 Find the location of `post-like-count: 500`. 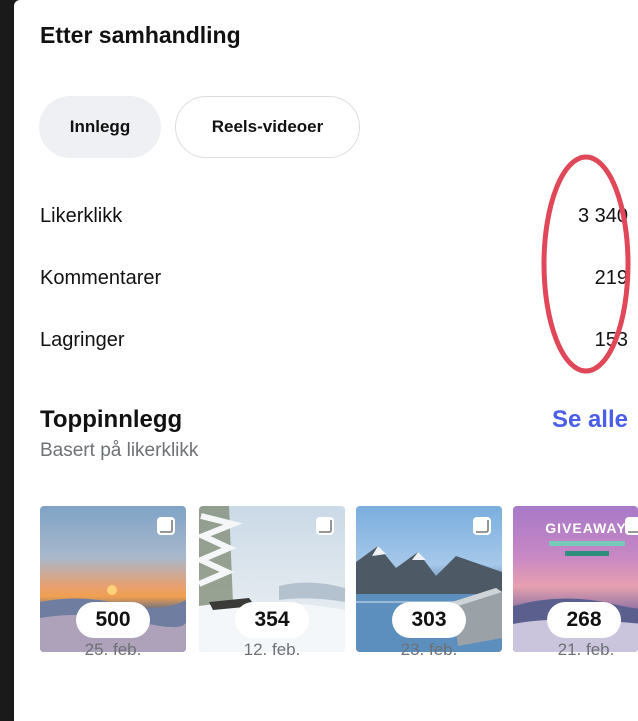

post-like-count: 500 is located at coordinates (113, 620).